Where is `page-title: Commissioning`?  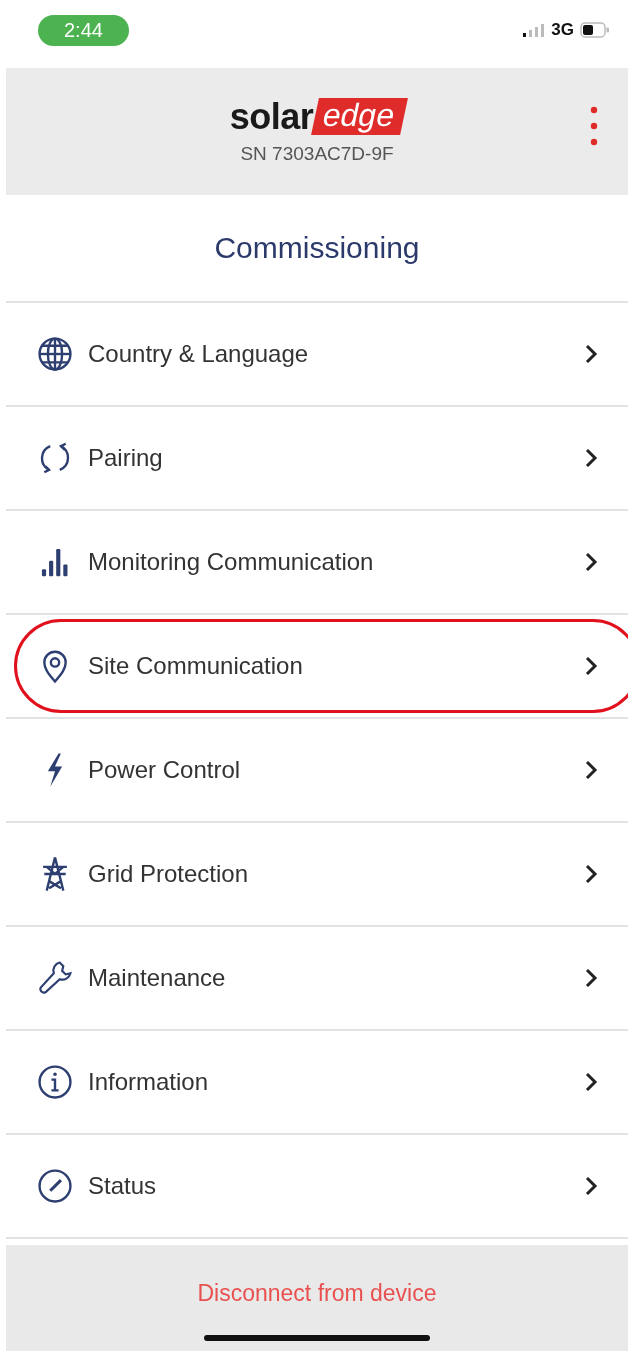 page-title: Commissioning is located at coordinates (317, 248).